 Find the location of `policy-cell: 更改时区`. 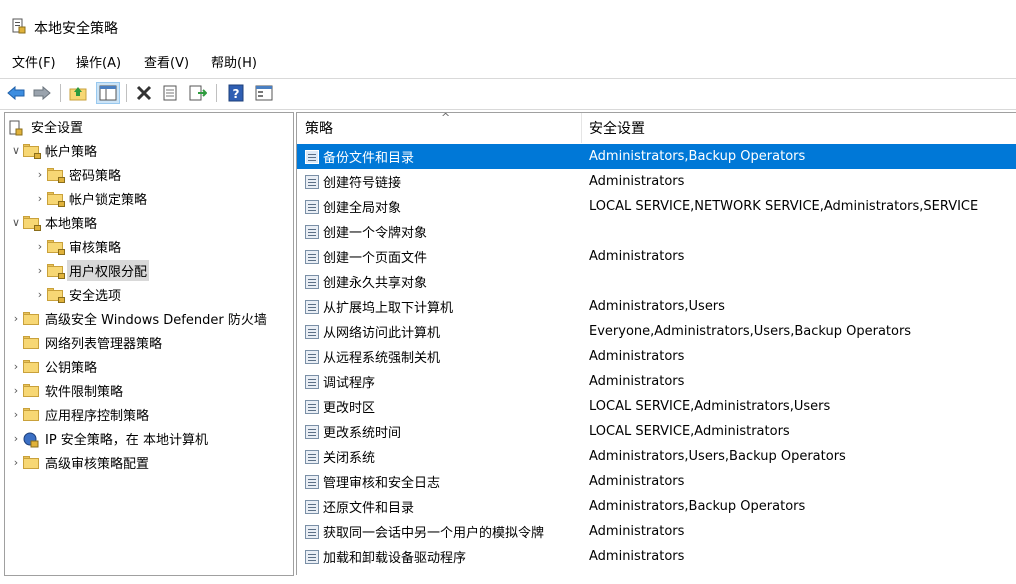

policy-cell: 更改时区 is located at coordinates (340, 406).